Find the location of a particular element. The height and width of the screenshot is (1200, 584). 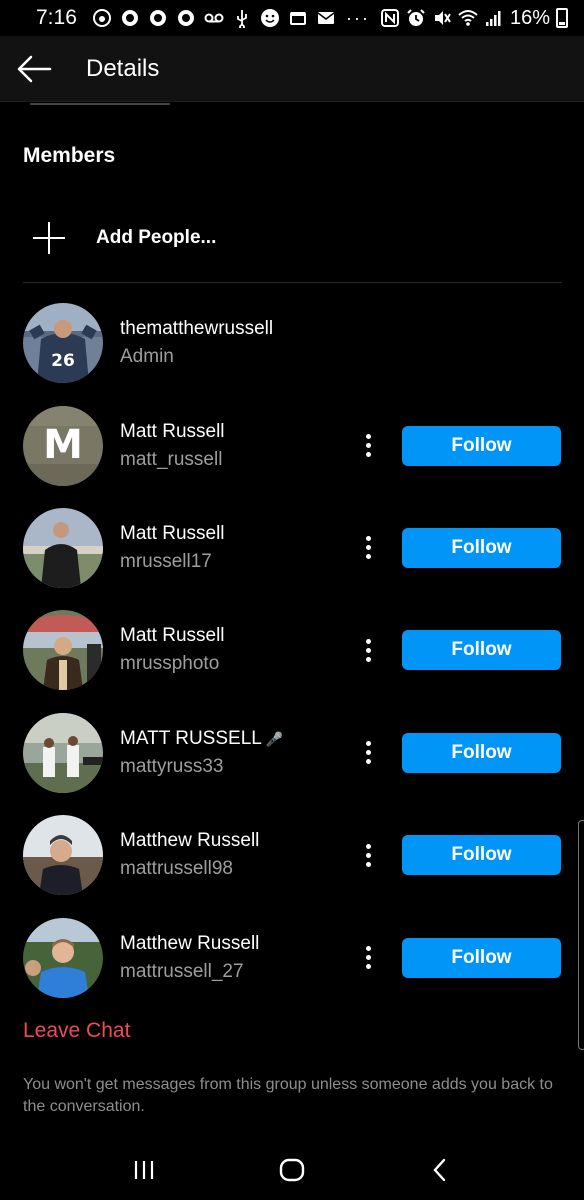

member-name-text: MATT RUSSELL is located at coordinates (191, 738).